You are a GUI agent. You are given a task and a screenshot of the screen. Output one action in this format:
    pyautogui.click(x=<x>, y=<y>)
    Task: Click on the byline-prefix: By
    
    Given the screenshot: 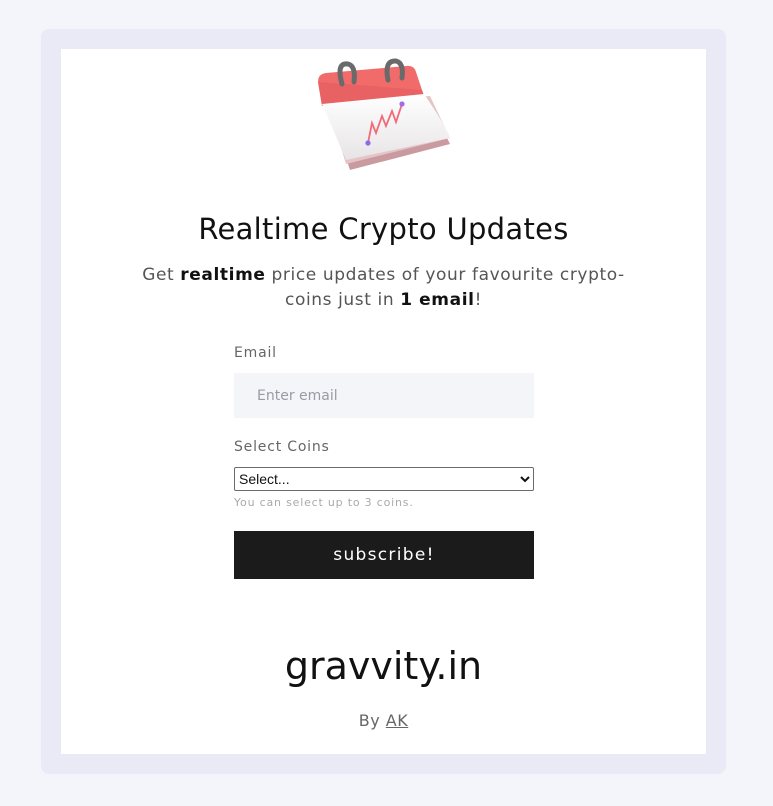 What is the action you would take?
    pyautogui.click(x=372, y=720)
    